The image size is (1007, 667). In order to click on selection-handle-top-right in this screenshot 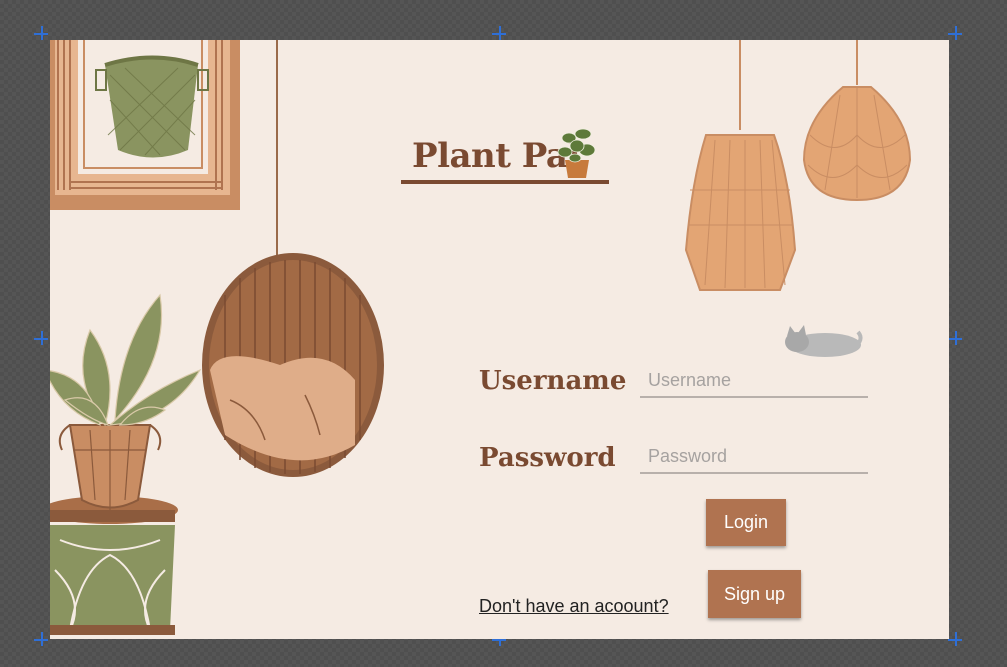, I will do `click(955, 33)`.